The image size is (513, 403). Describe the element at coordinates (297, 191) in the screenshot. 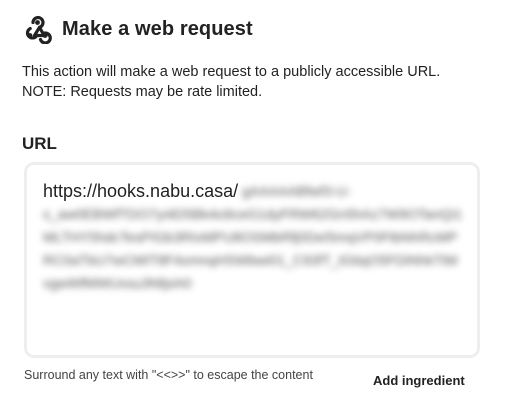

I see `url-value-redacted: gAAAAABfwf3-U-` at that location.